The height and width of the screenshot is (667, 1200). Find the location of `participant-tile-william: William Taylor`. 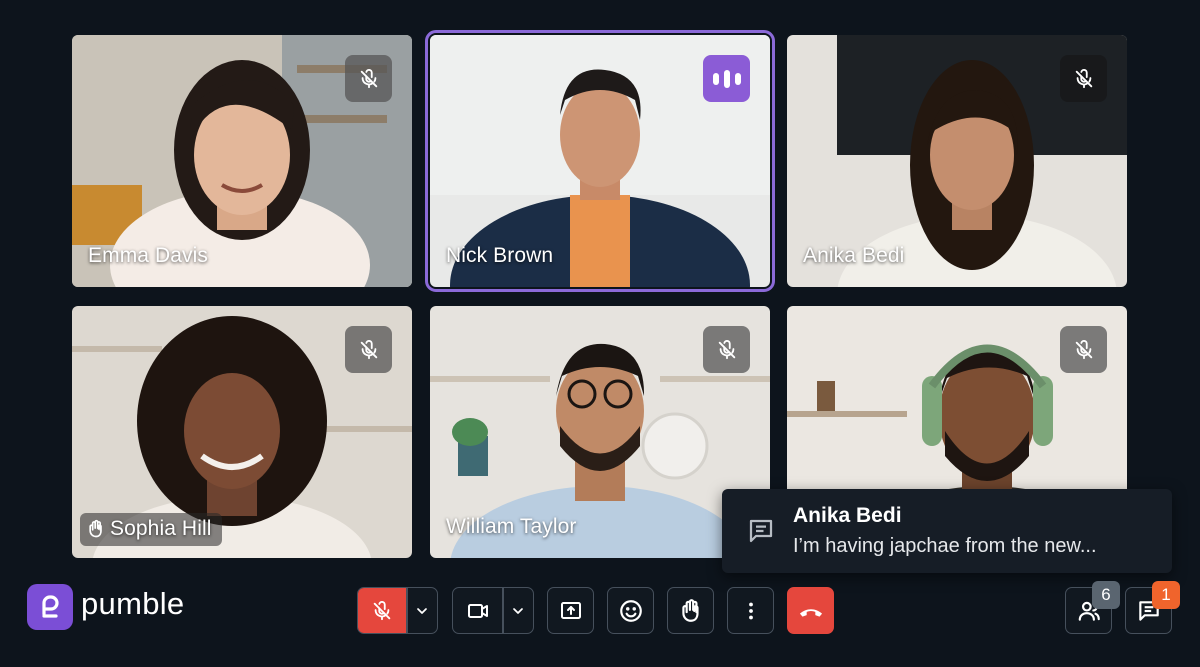

participant-tile-william: William Taylor is located at coordinates (600, 432).